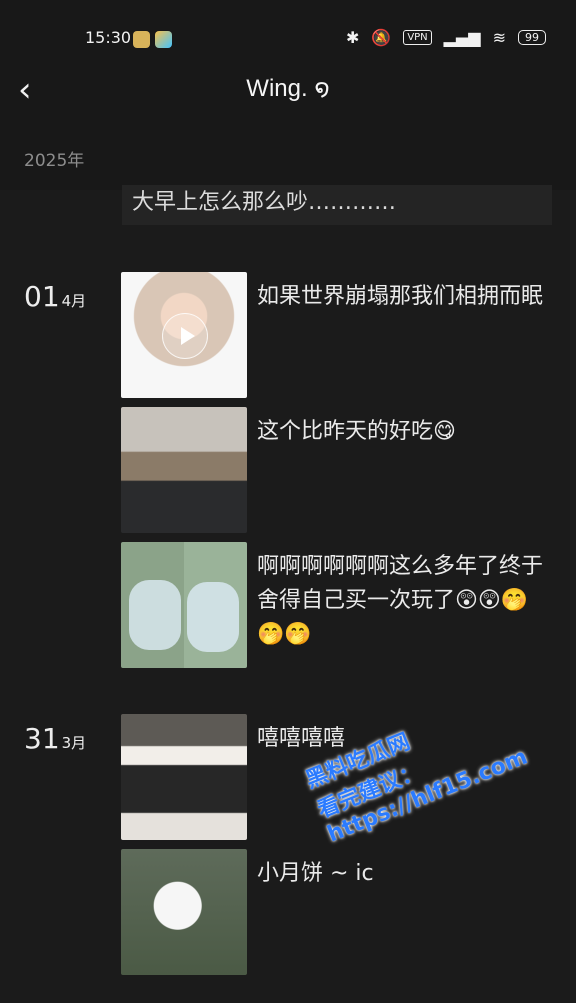 The height and width of the screenshot is (1003, 576). Describe the element at coordinates (381, 37) in the screenshot. I see `mute-icon: 🔕` at that location.